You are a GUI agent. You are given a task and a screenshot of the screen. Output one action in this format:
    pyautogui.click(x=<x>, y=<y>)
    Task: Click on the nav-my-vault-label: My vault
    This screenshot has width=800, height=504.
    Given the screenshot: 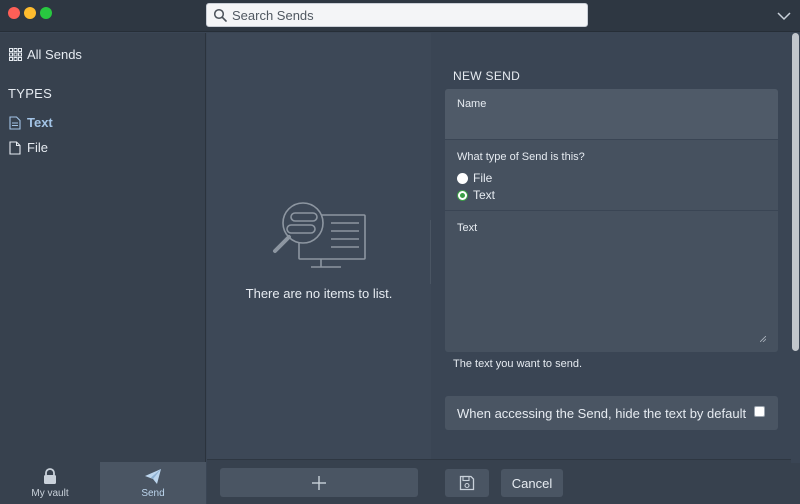 What is the action you would take?
    pyautogui.click(x=50, y=493)
    